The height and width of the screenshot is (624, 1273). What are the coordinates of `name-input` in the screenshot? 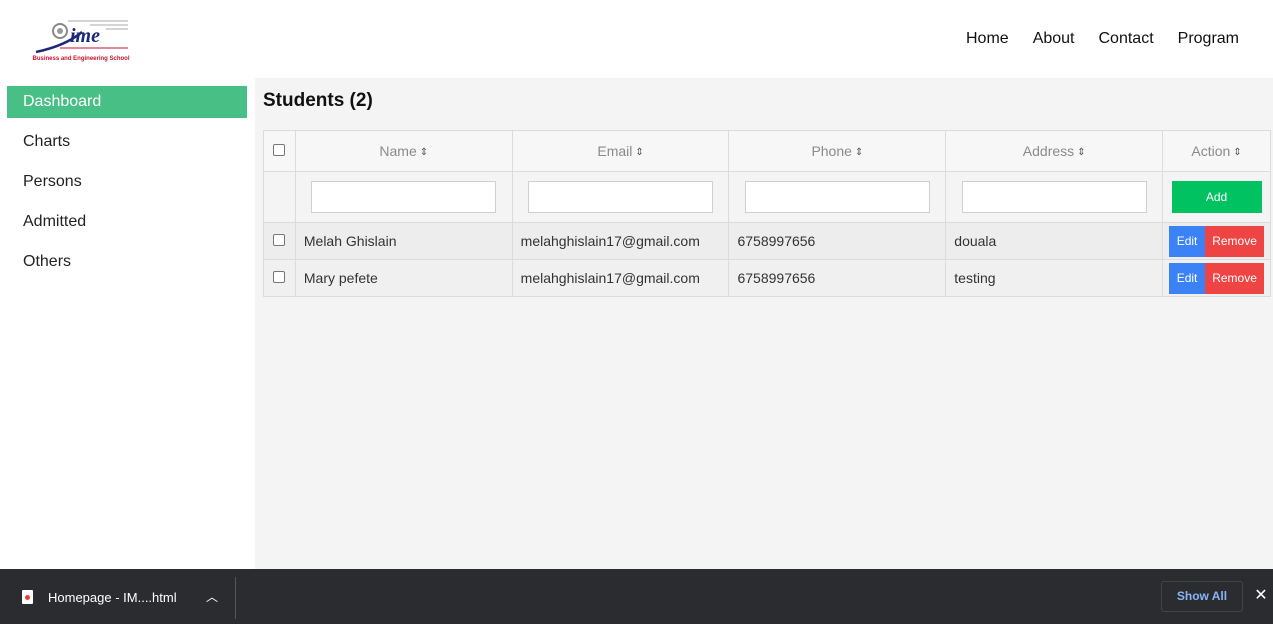 It's located at (404, 197).